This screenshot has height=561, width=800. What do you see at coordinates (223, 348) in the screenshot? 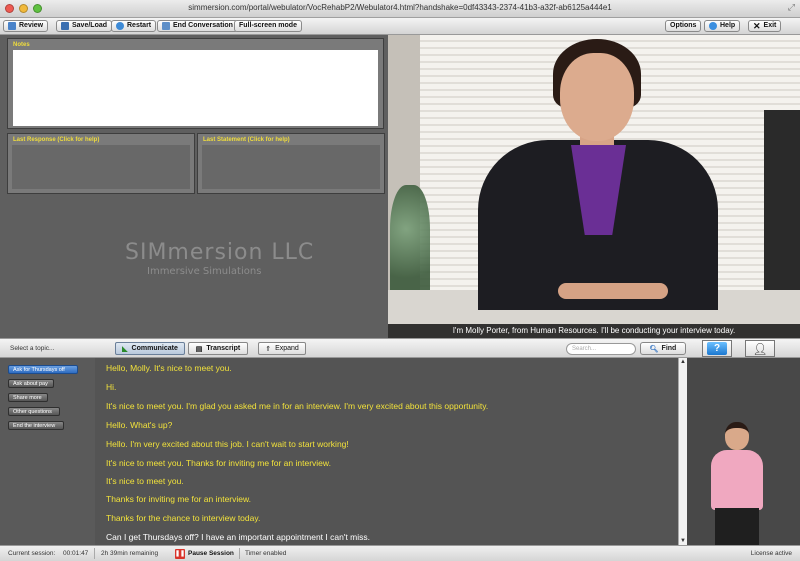
I see `transcript-label: Transcript` at bounding box center [223, 348].